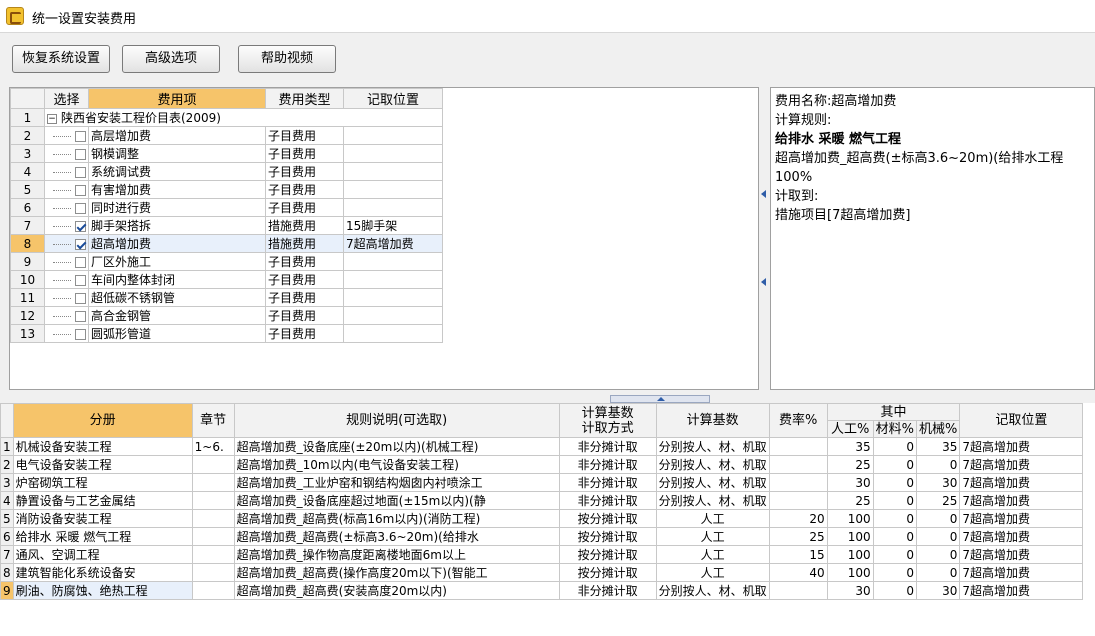  I want to click on chapter-cell: 1~6., so click(213, 446).